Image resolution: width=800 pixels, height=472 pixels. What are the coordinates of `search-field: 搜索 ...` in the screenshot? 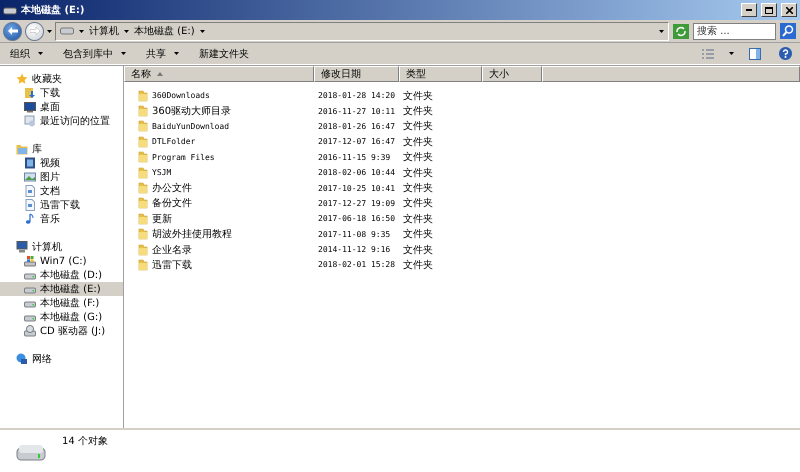 It's located at (734, 31).